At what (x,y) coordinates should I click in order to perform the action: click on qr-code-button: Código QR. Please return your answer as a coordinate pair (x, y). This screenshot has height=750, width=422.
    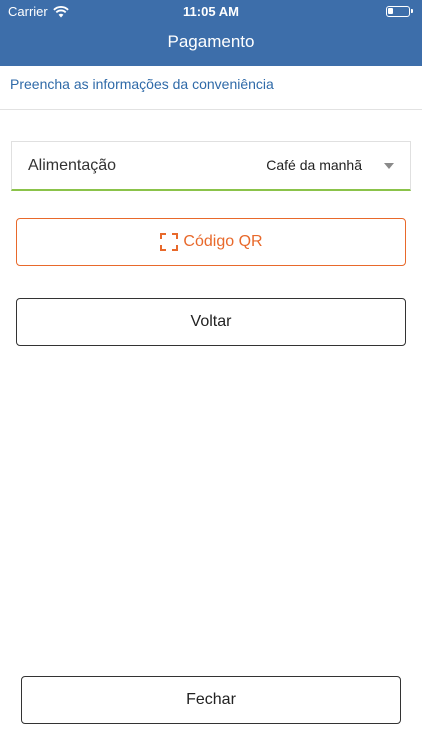
    Looking at the image, I should click on (211, 242).